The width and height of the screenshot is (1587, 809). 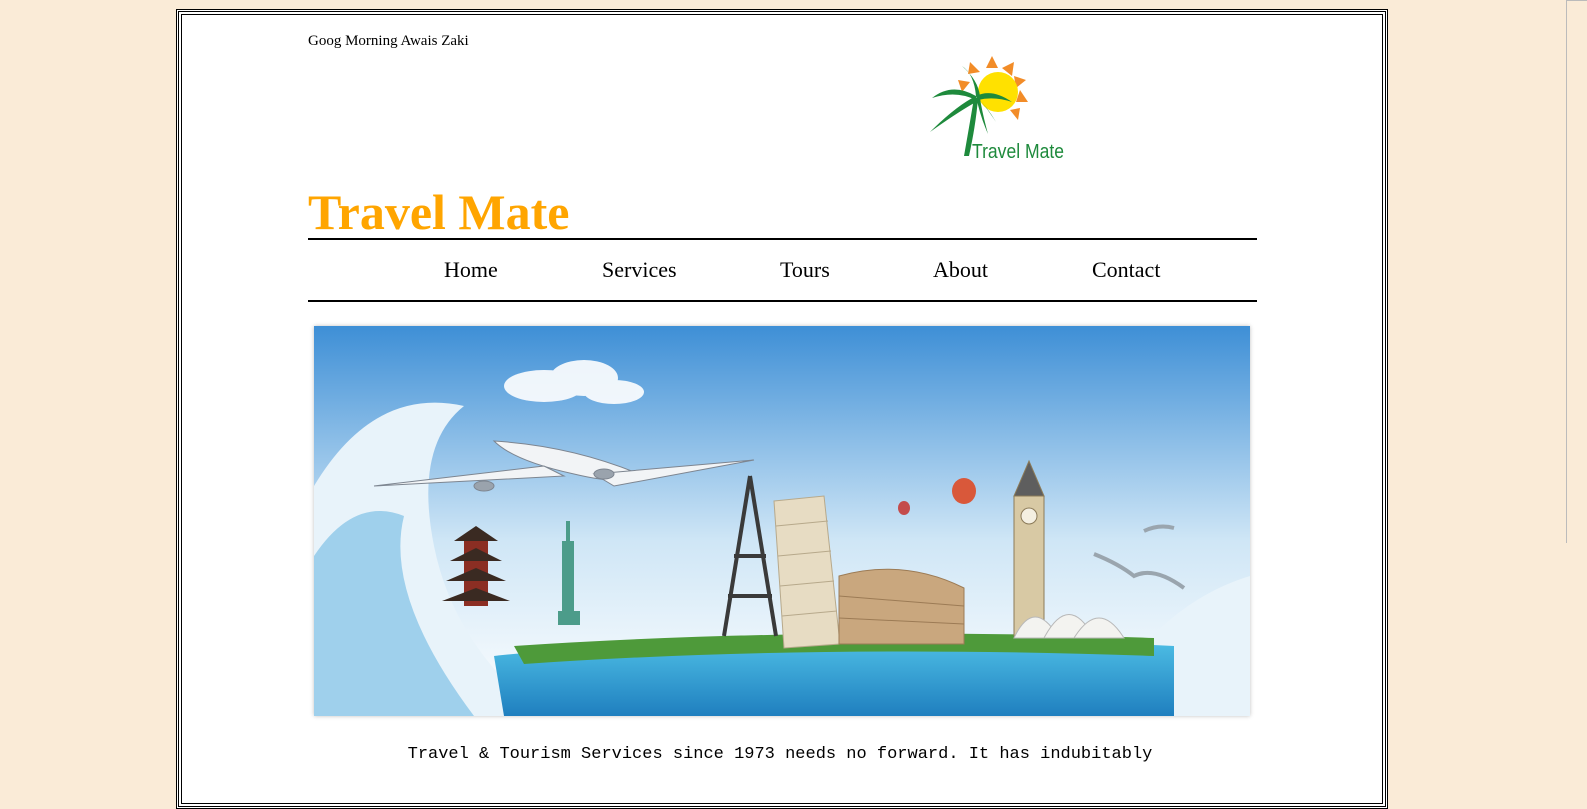 I want to click on nav-home-link: Home, so click(x=471, y=270).